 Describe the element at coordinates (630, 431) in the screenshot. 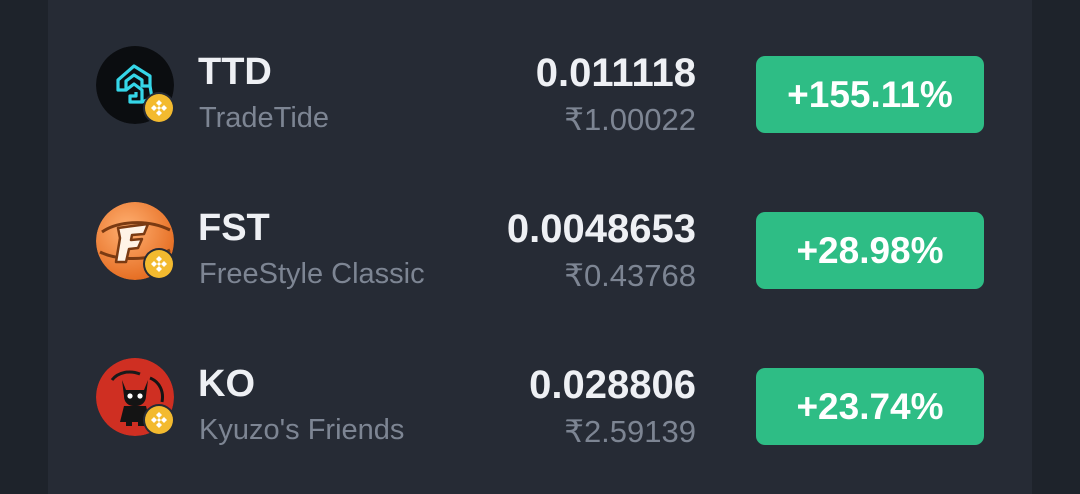

I see `token-fiat-price: ₹2.59139` at that location.